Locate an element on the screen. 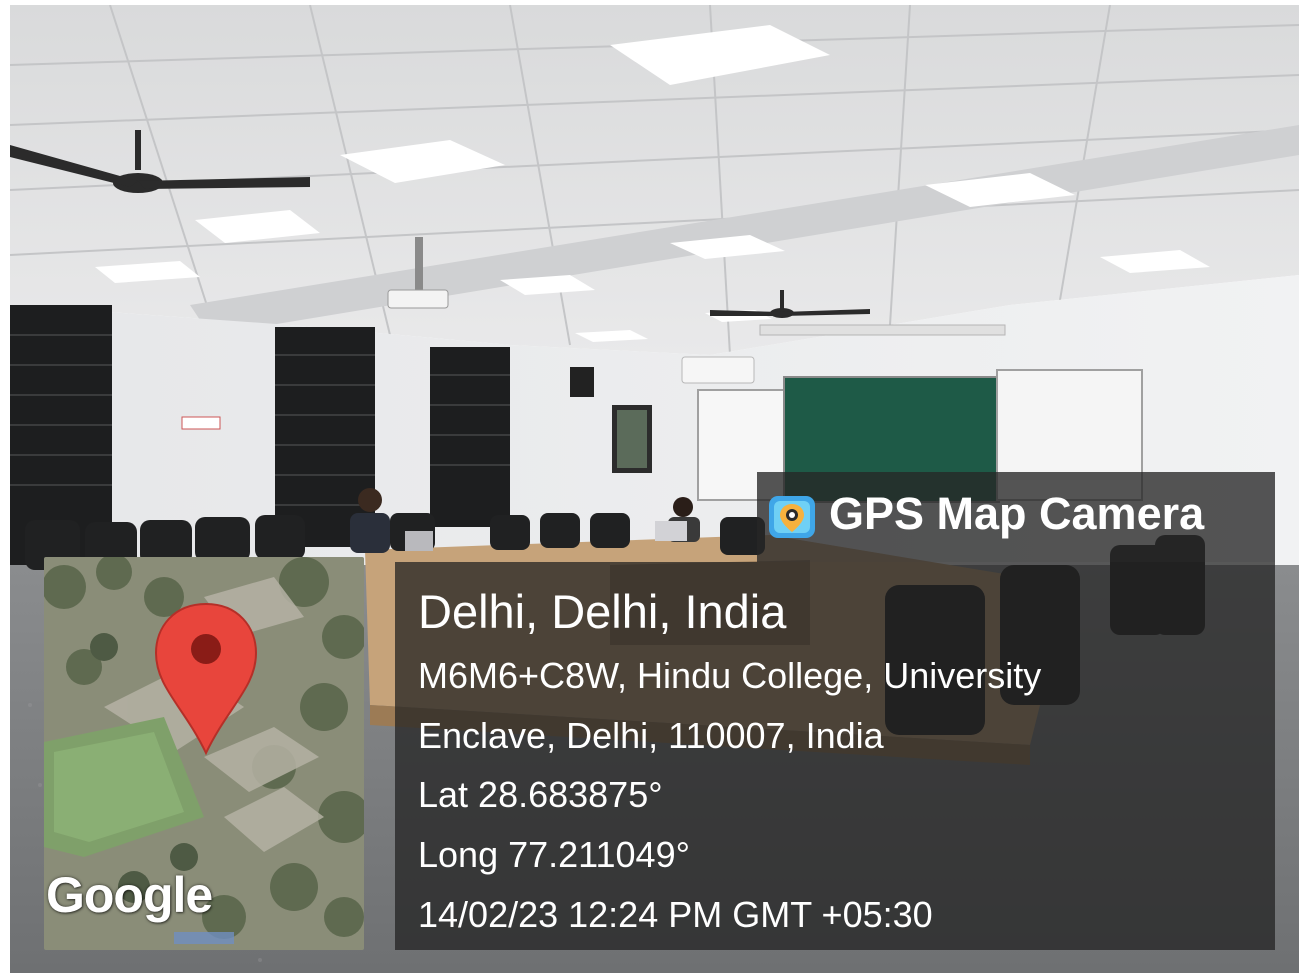  google-attribution: Google is located at coordinates (129, 895).